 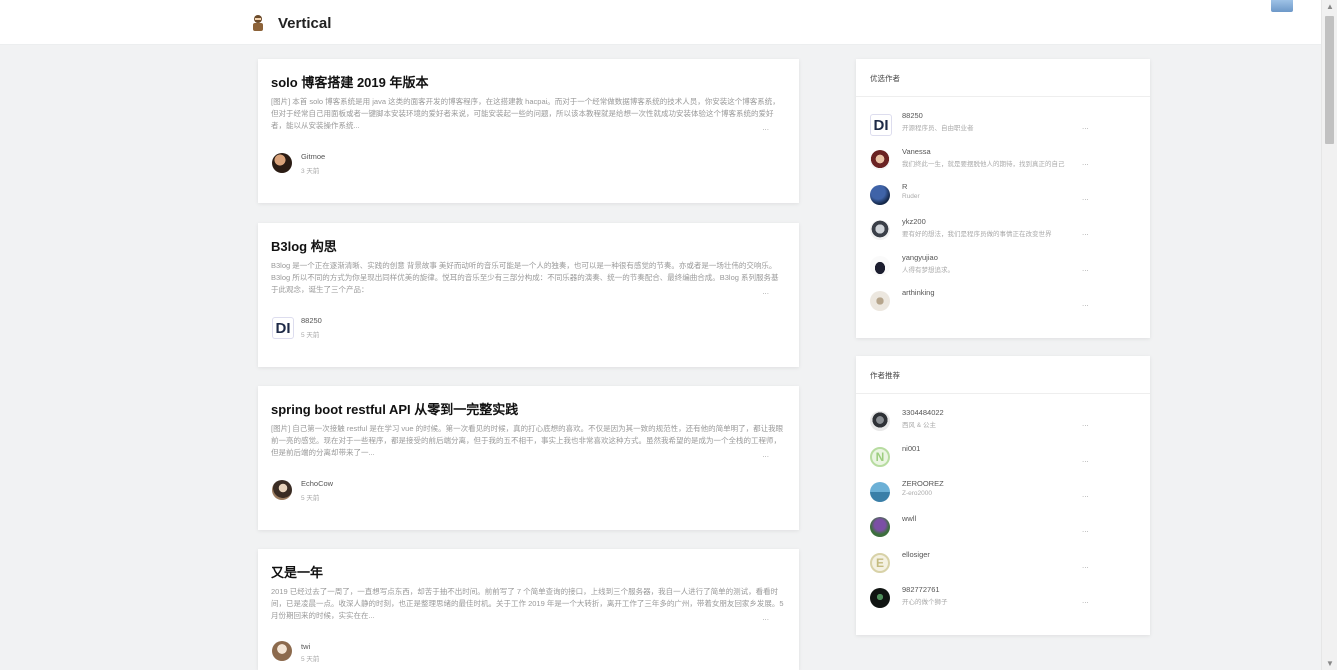 What do you see at coordinates (394, 408) in the screenshot?
I see `post-title: spring boot restful API 从零到一完整实践` at bounding box center [394, 408].